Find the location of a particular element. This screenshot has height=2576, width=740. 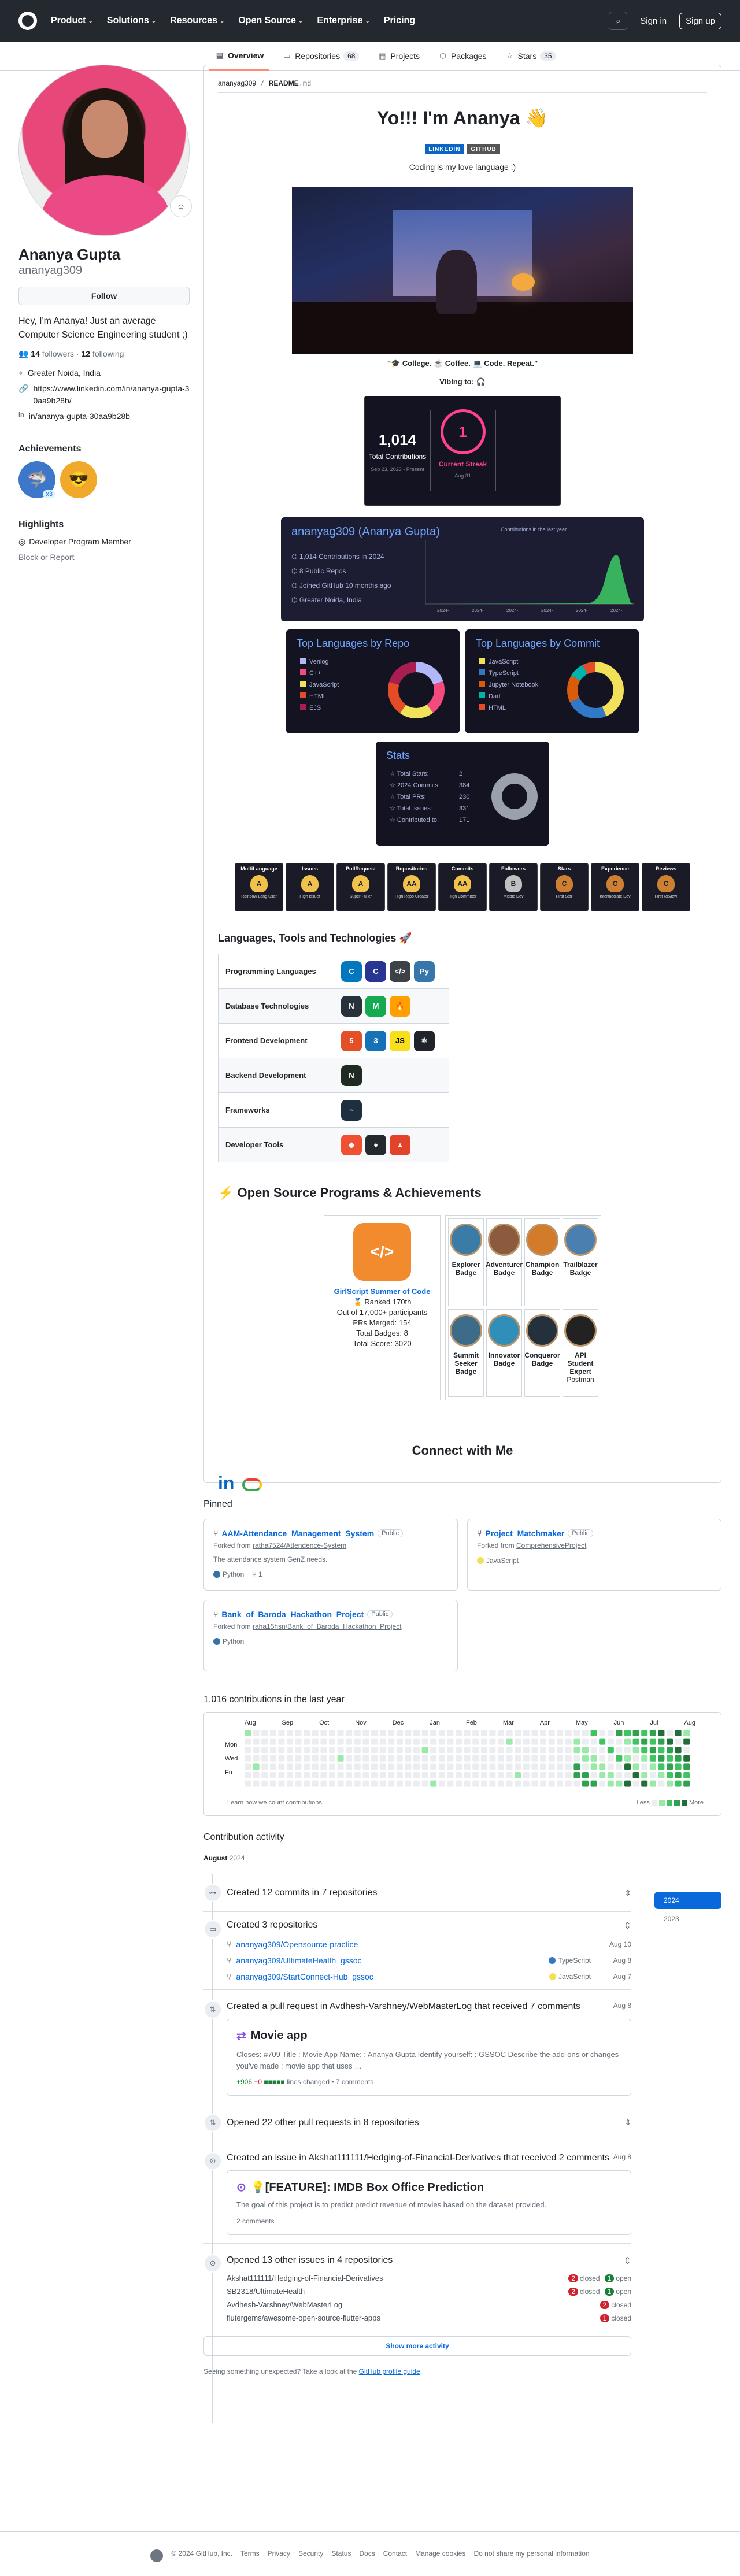

activity-repo-link: ananyag309/UltimateHealth_gssoc is located at coordinates (299, 1960).